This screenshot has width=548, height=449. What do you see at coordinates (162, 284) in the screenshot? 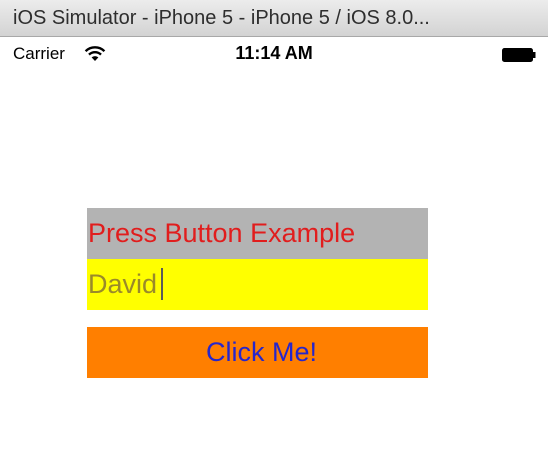
I see `text-cursor` at bounding box center [162, 284].